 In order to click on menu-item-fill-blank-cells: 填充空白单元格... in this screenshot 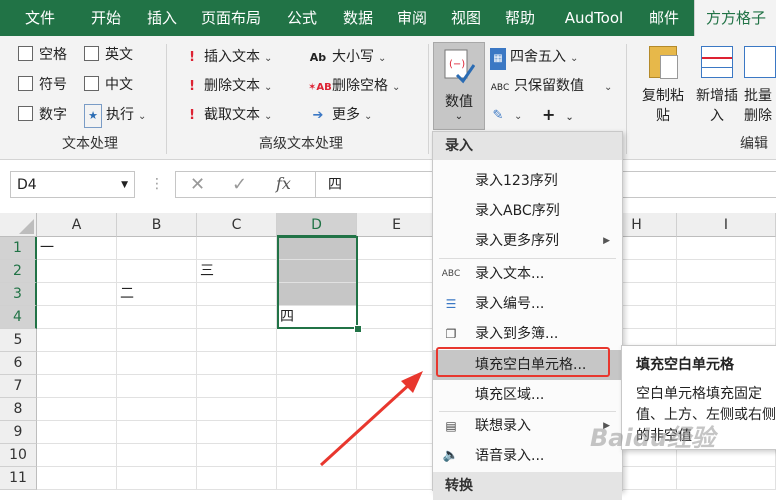, I will do `click(527, 365)`.